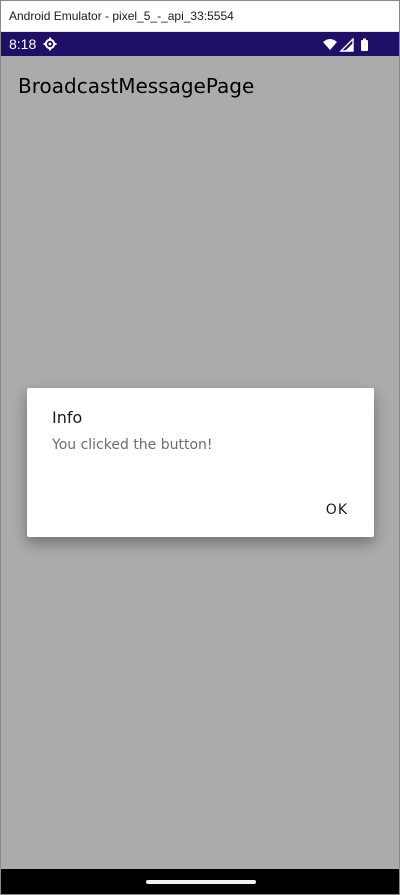  I want to click on alert-dialog: Info You clicked the button! OK, so click(200, 462).